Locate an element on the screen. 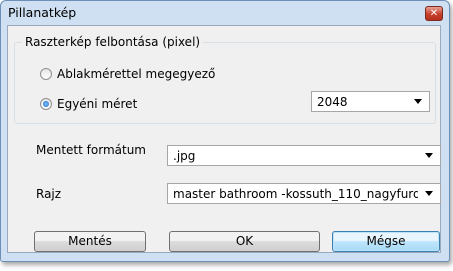 The height and width of the screenshot is (271, 453). radio-custom-size: Egyéni méret is located at coordinates (88, 104).